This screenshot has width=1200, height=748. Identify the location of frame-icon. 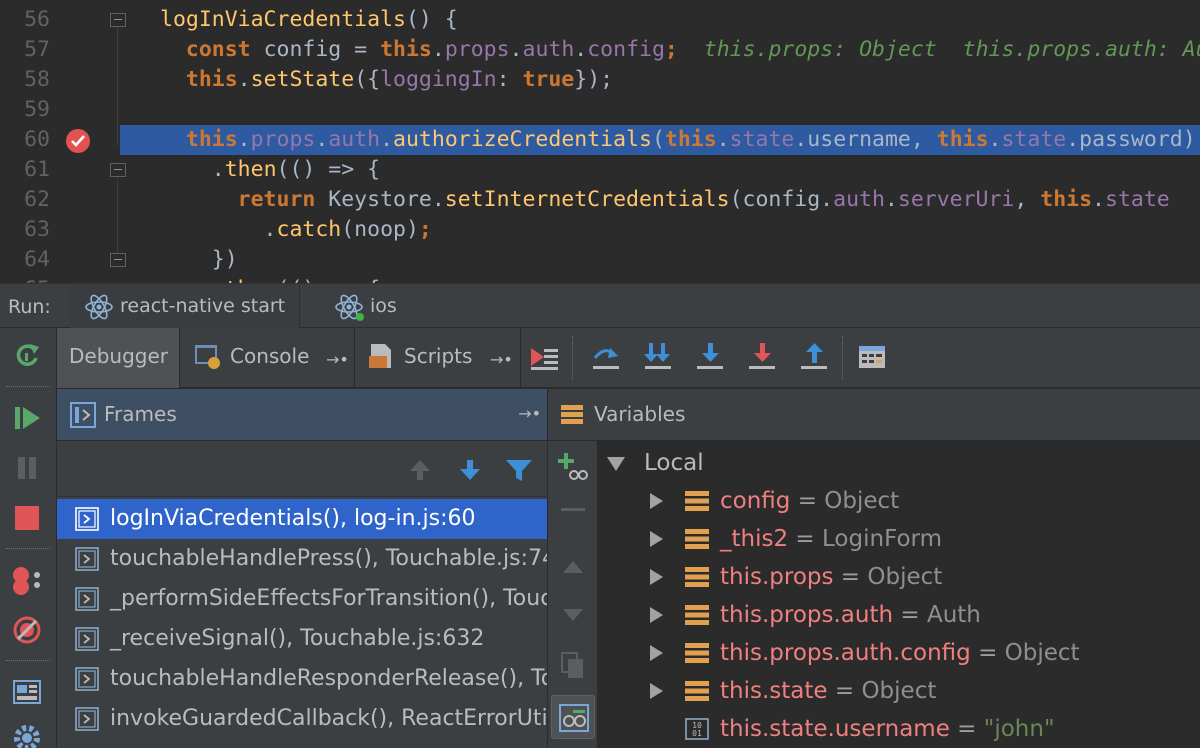
(87, 639).